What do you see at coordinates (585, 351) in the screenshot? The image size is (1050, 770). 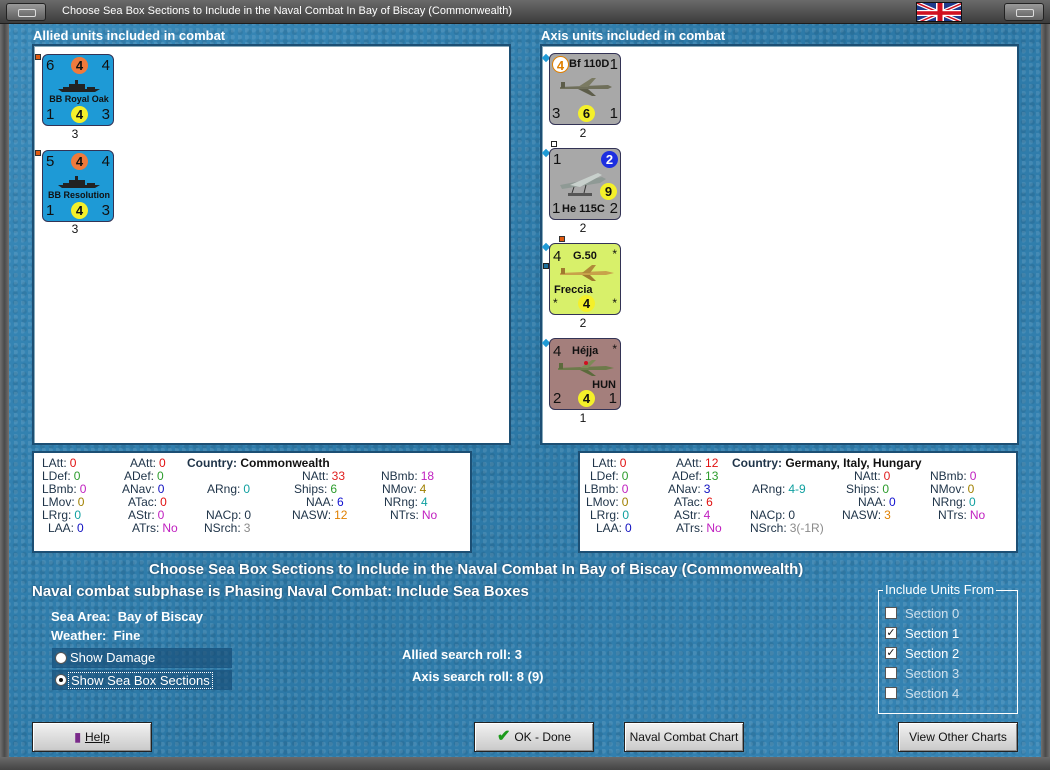 I see `counter-unit-name: Héjja` at bounding box center [585, 351].